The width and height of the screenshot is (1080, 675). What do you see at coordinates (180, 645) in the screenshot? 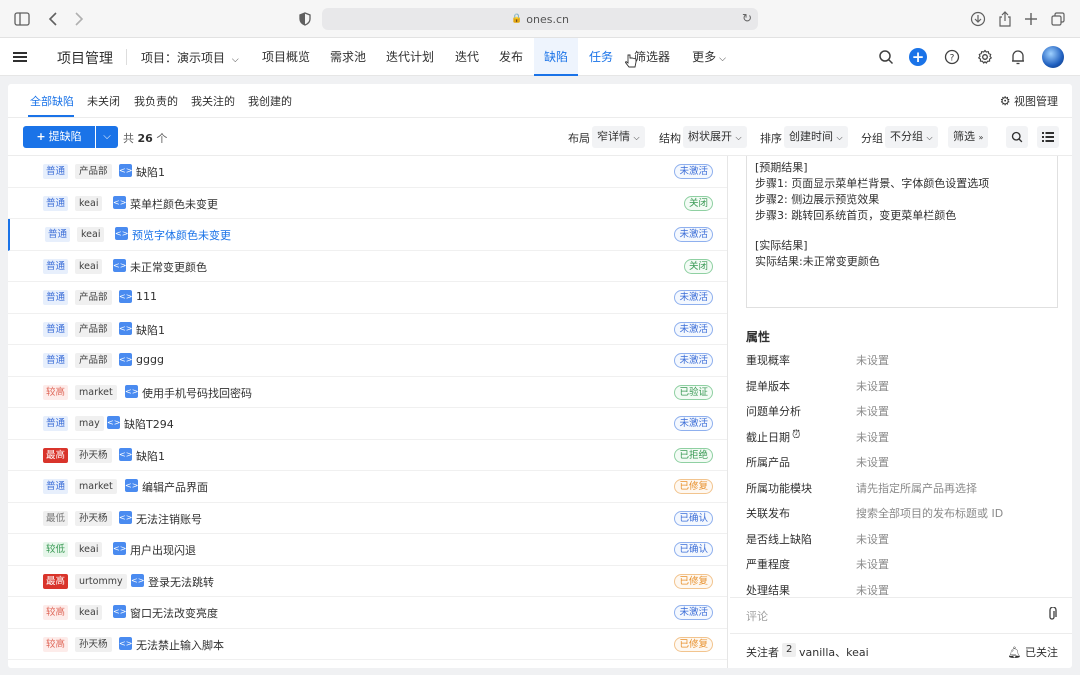
I see `defect-title: 无法禁止输入脚本` at bounding box center [180, 645].